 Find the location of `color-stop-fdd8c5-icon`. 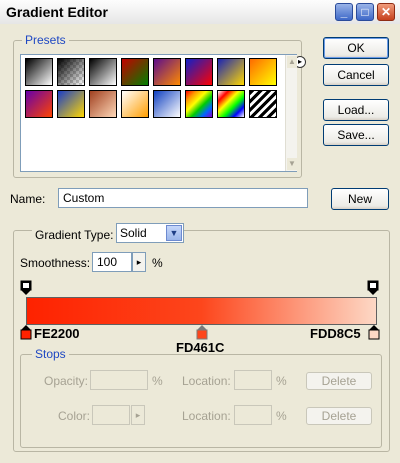

color-stop-fdd8c5-icon is located at coordinates (374, 332).